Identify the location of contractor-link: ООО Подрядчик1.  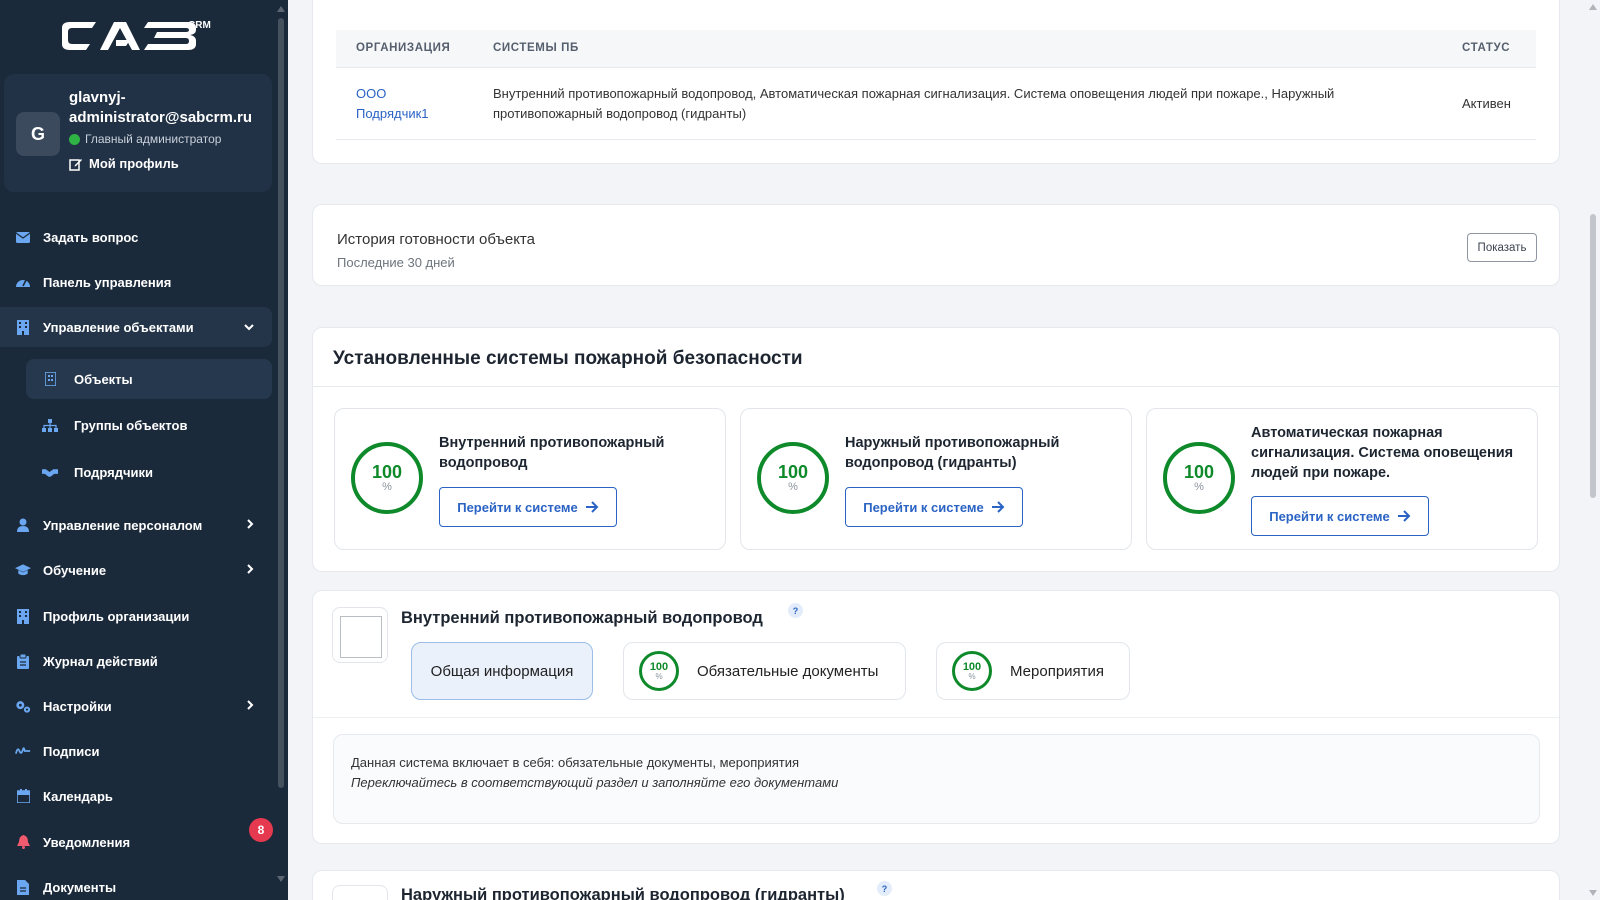
(406, 104).